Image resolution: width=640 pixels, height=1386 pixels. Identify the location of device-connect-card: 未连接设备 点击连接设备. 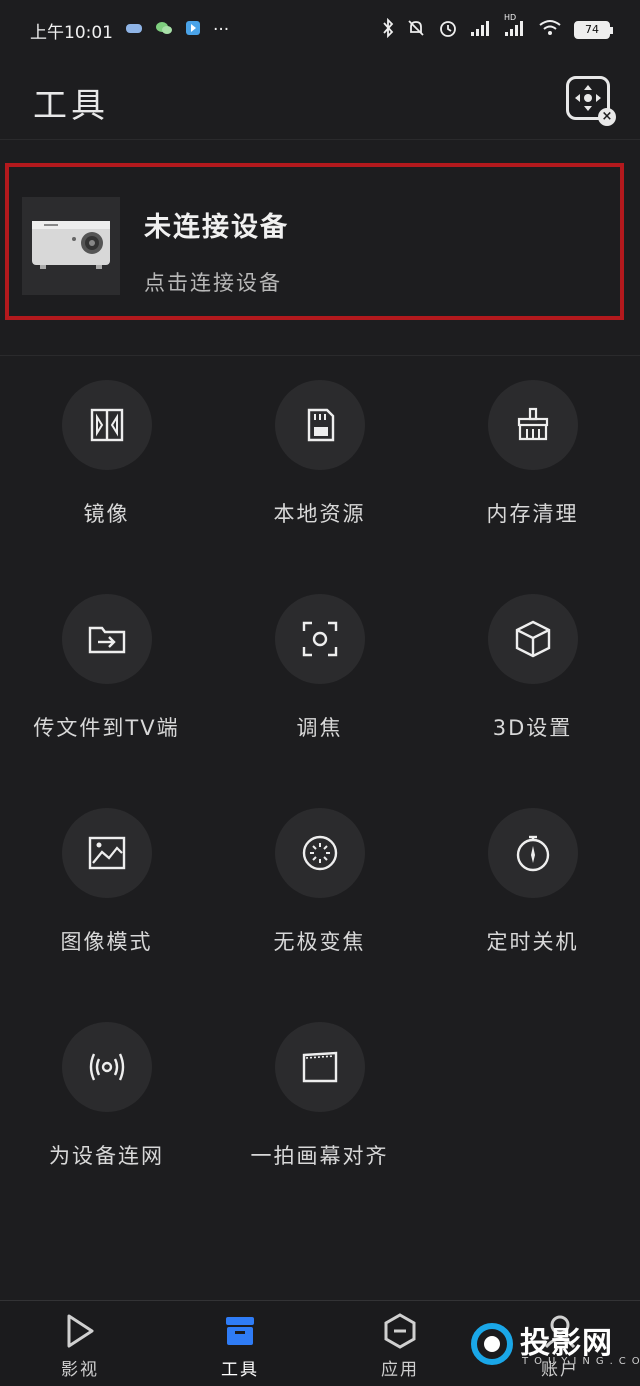
(314, 241).